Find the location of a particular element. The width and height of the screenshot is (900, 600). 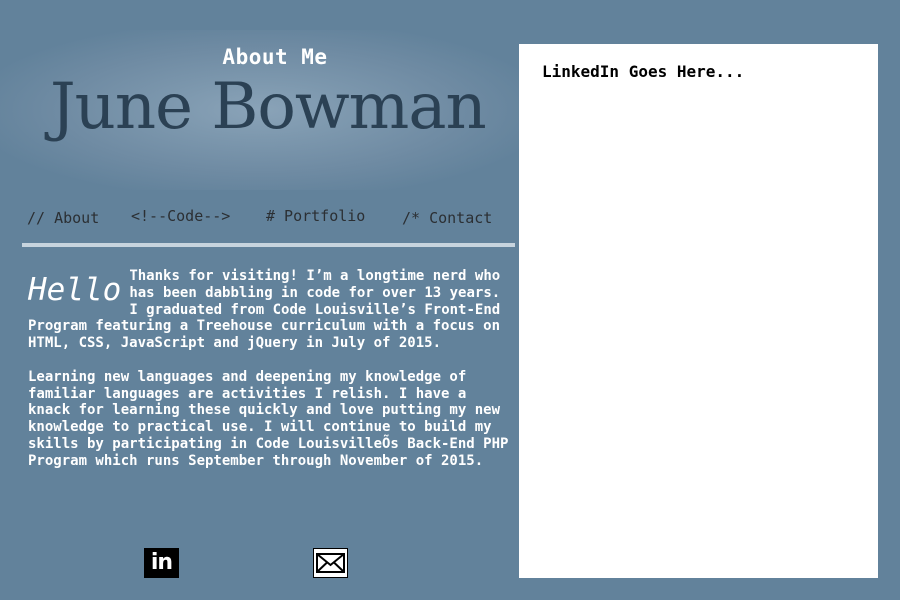

mail-icon is located at coordinates (330, 563).